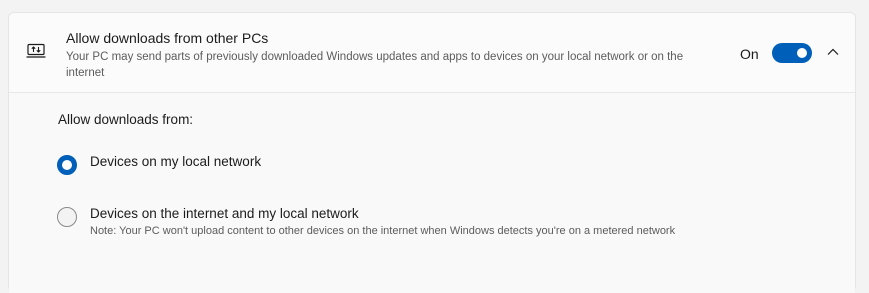  What do you see at coordinates (167, 38) in the screenshot?
I see `setting-title: Allow downloads from other PCs` at bounding box center [167, 38].